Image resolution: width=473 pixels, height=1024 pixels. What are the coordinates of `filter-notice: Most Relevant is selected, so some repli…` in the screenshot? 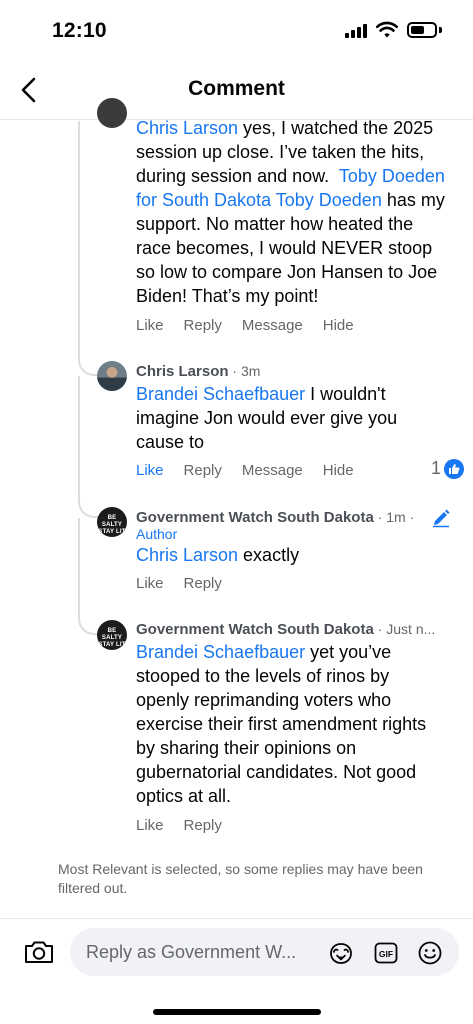 It's located at (240, 878).